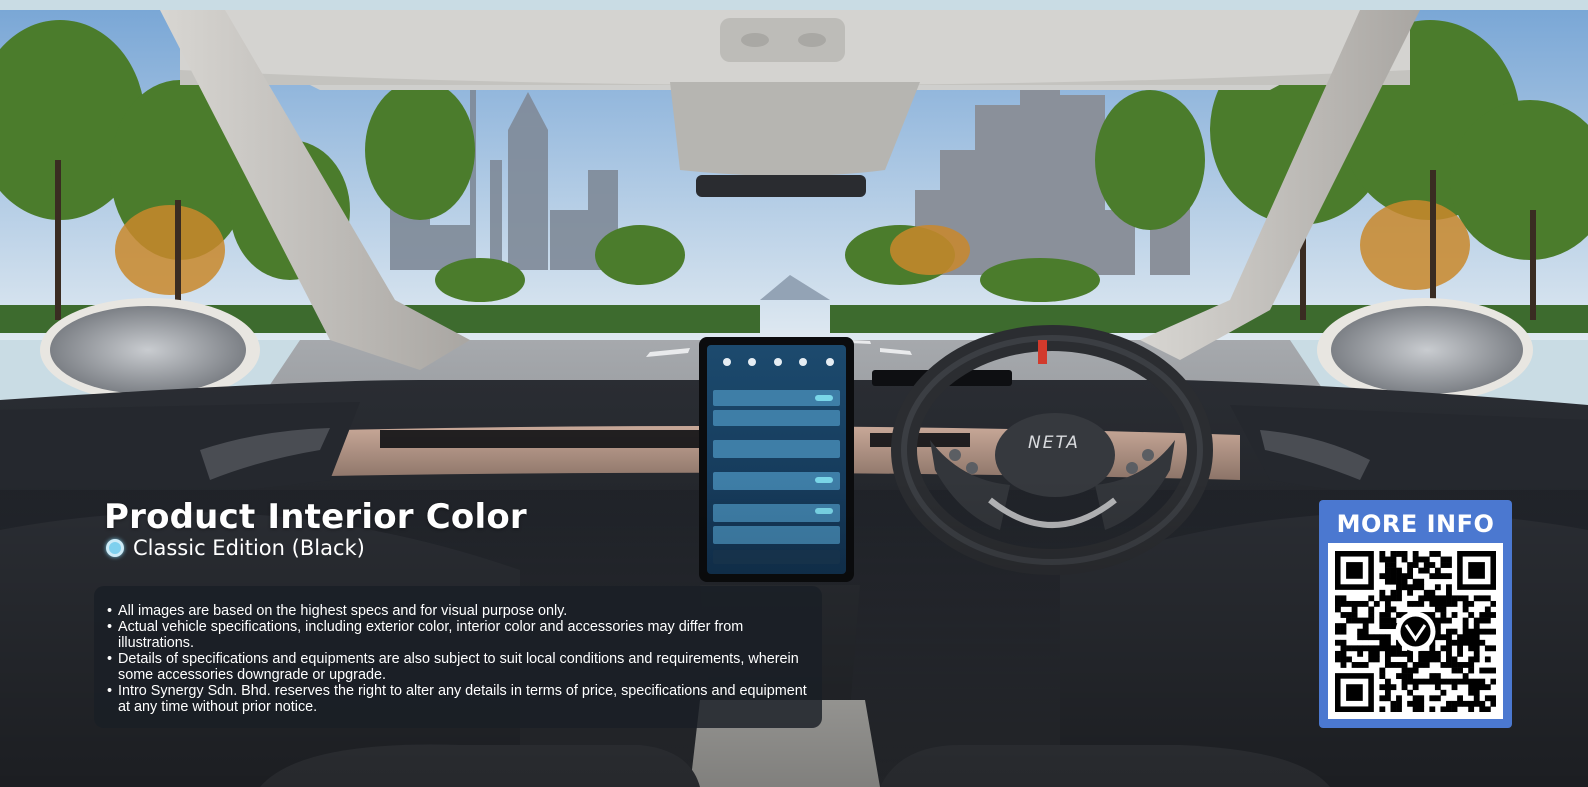 The image size is (1588, 787). I want to click on neta-logo-icon, so click(1415, 631).